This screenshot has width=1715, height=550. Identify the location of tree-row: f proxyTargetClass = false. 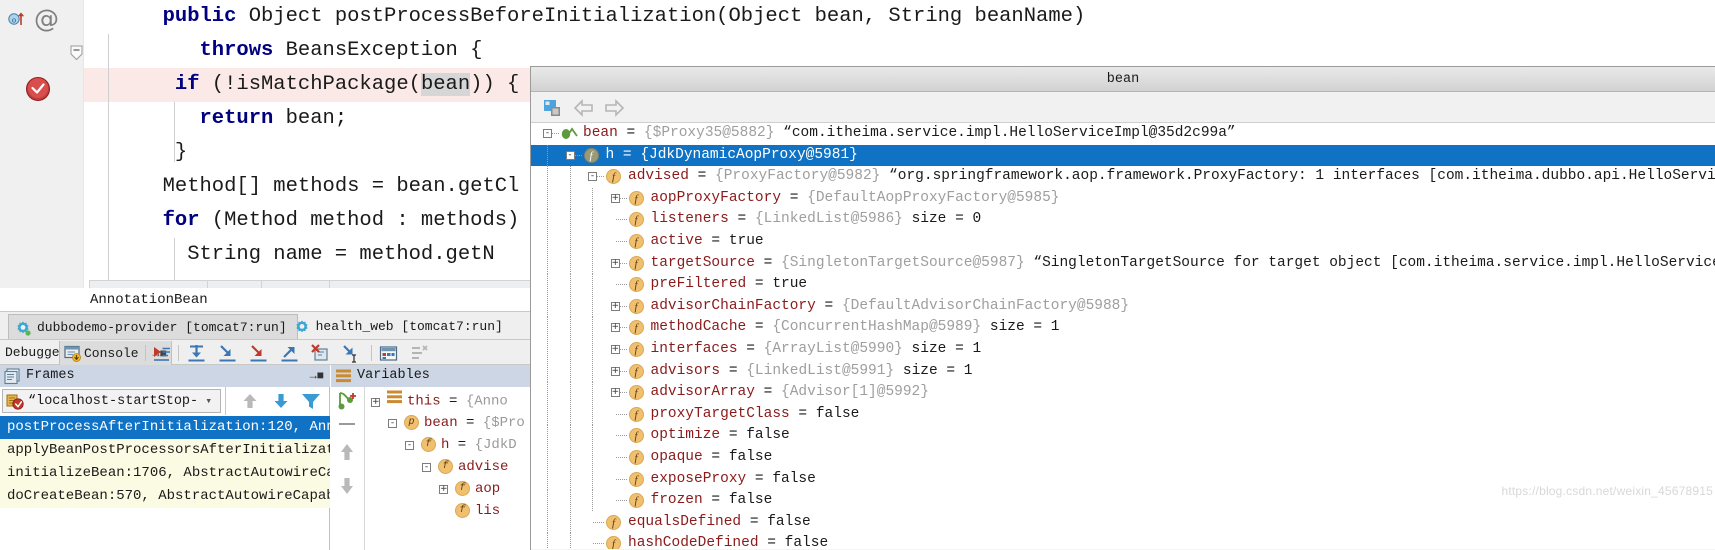
(1123, 414).